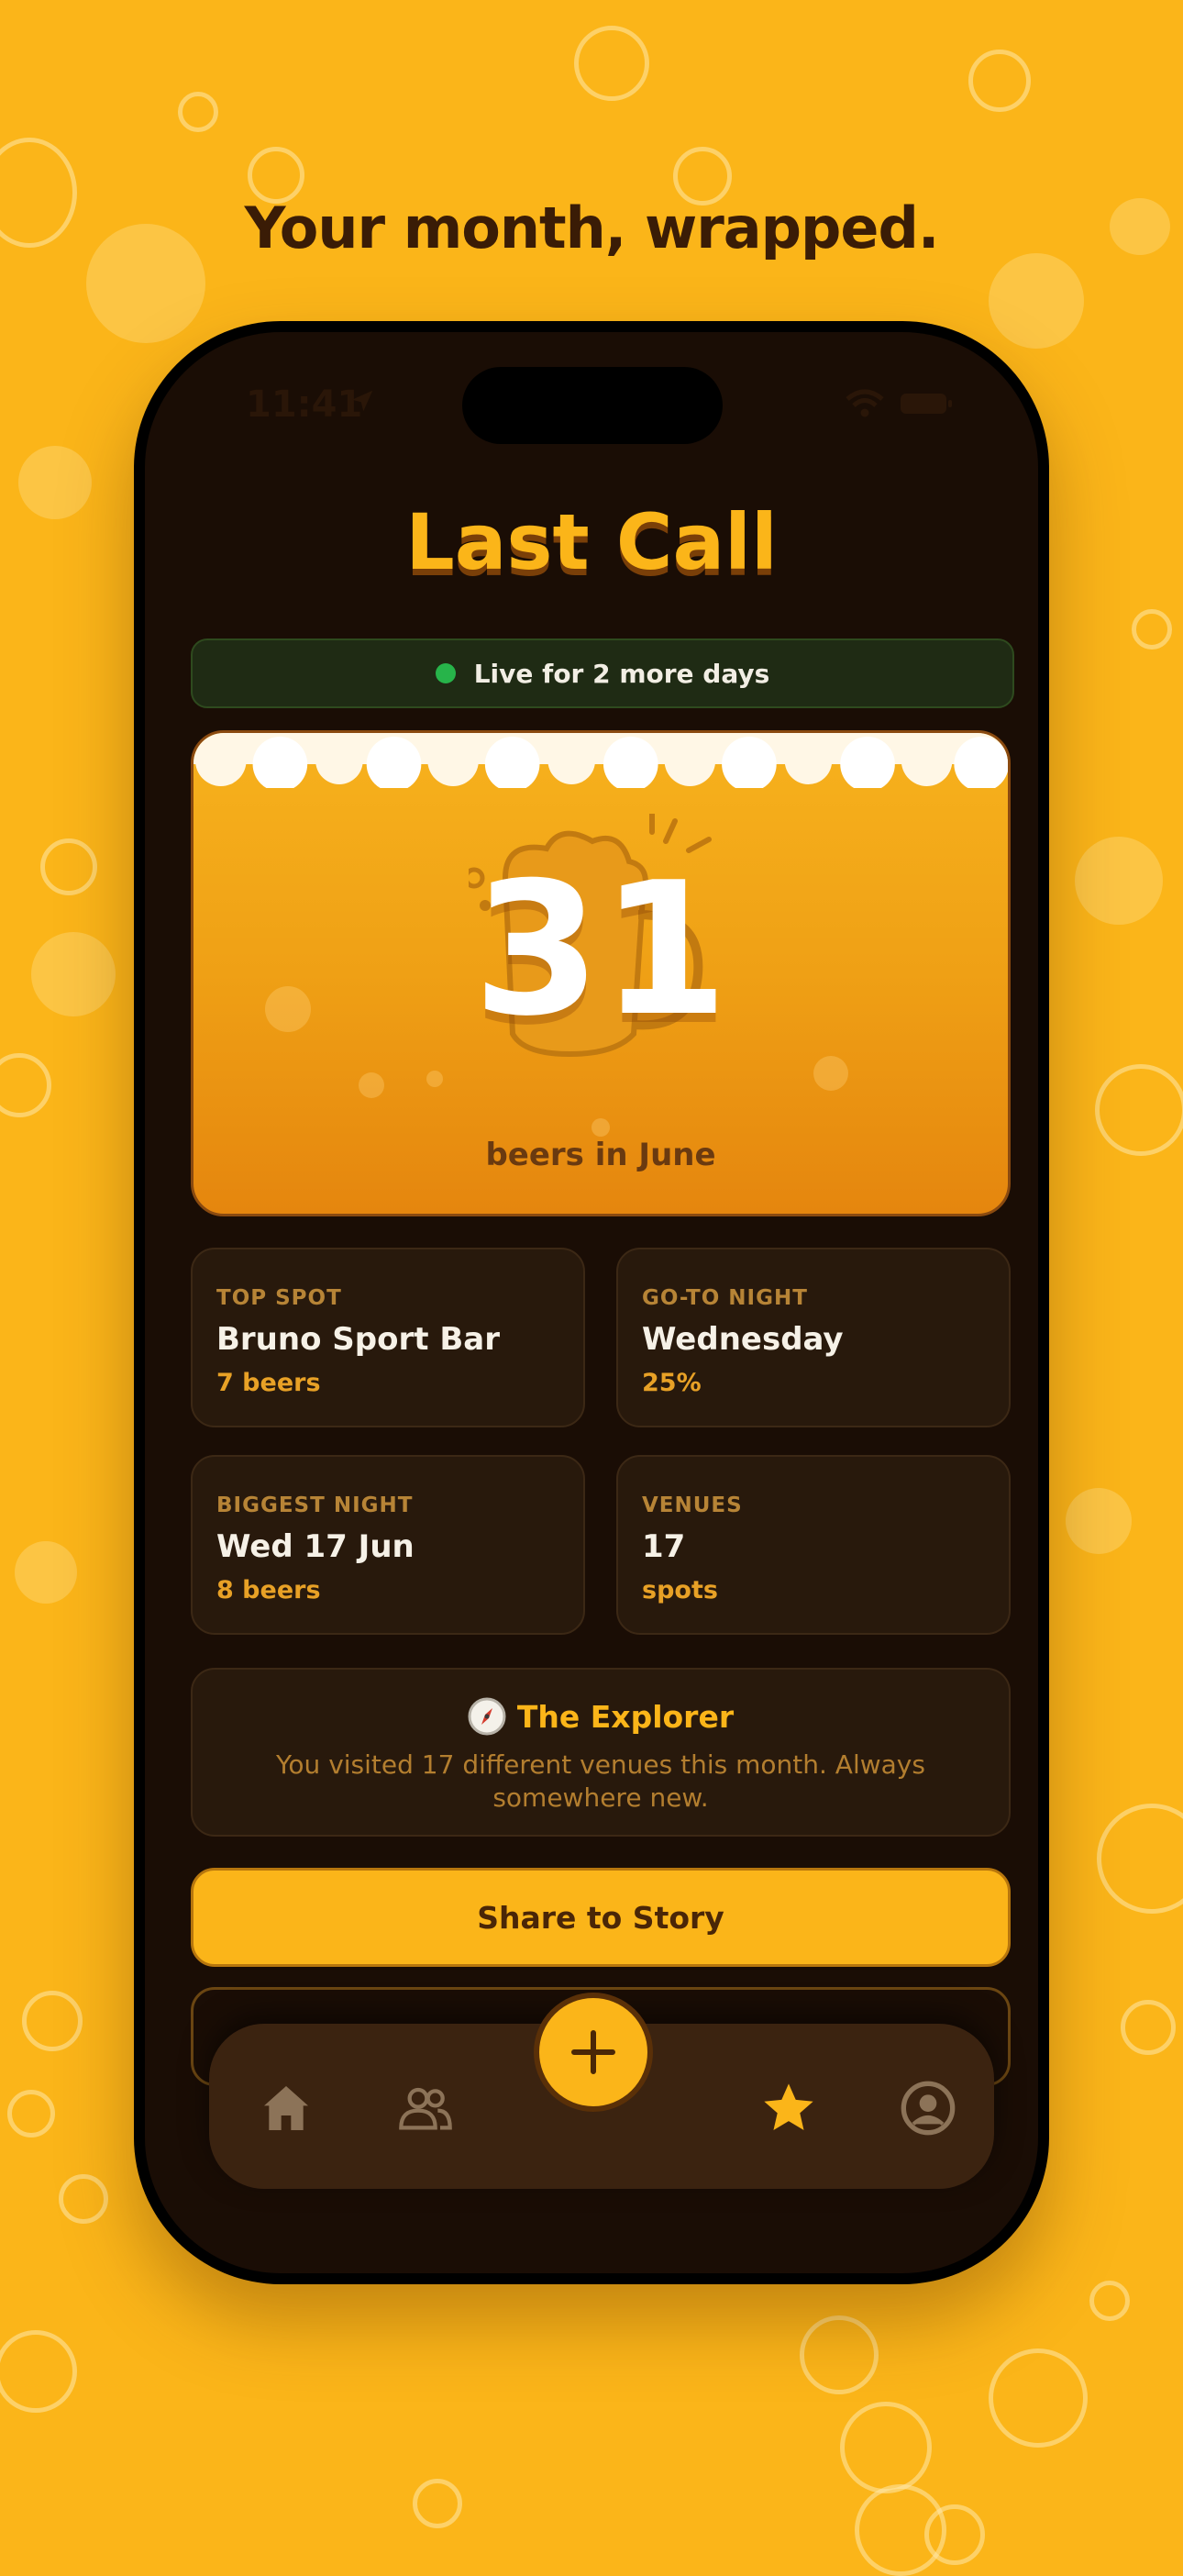 The image size is (1183, 2576). I want to click on stat-label: TOP SPOT, so click(279, 1298).